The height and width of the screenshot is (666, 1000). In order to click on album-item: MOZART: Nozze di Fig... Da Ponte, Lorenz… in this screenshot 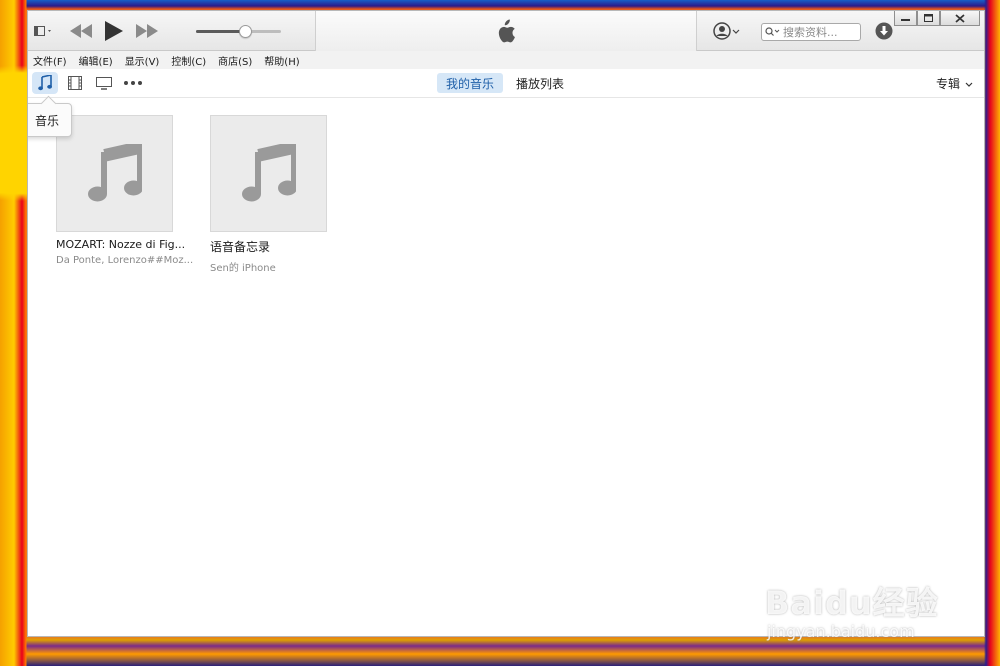, I will do `click(125, 190)`.